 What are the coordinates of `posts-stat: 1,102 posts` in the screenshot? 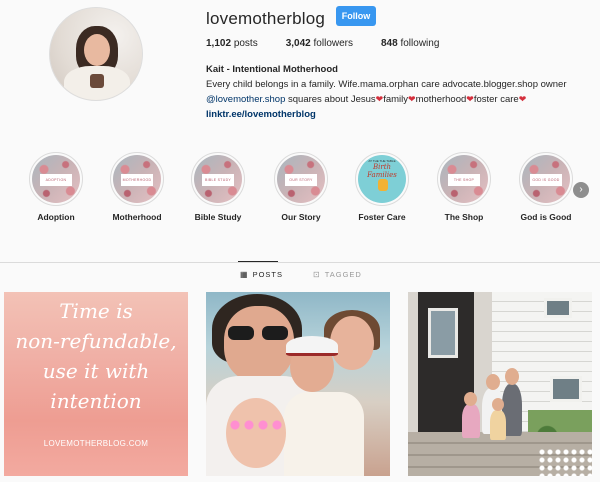 It's located at (232, 43).